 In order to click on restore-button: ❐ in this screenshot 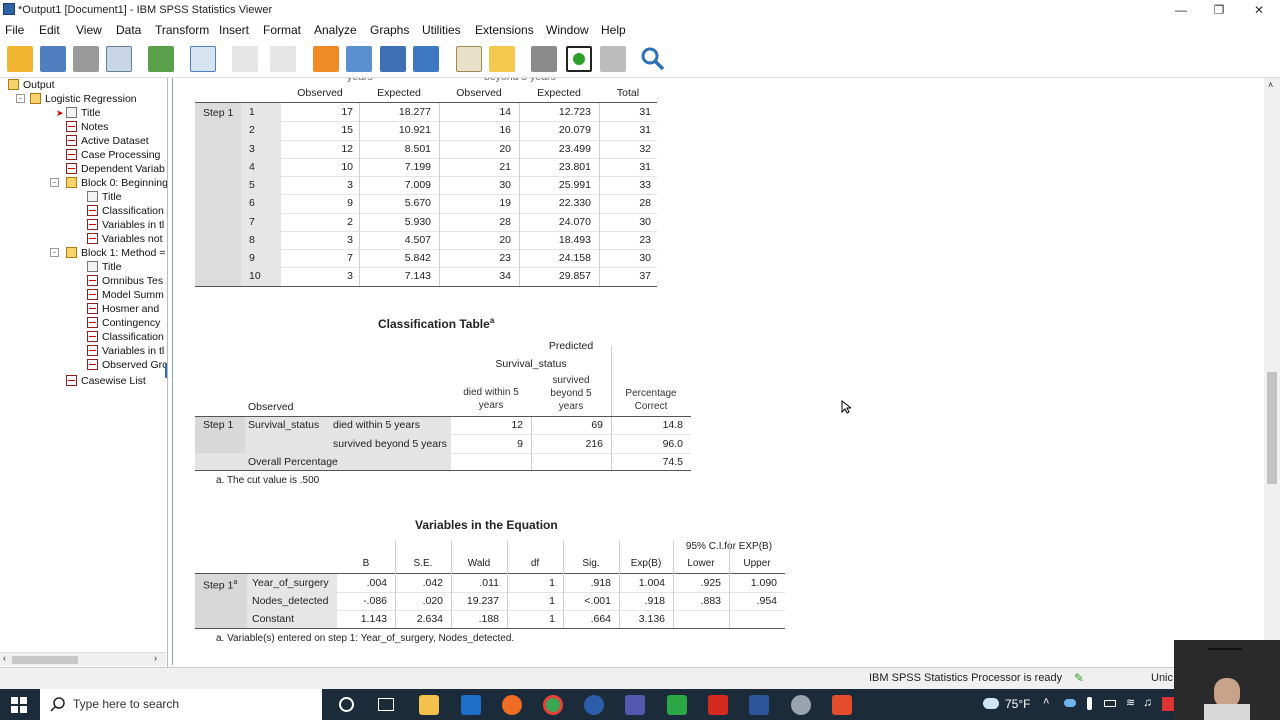, I will do `click(1219, 10)`.